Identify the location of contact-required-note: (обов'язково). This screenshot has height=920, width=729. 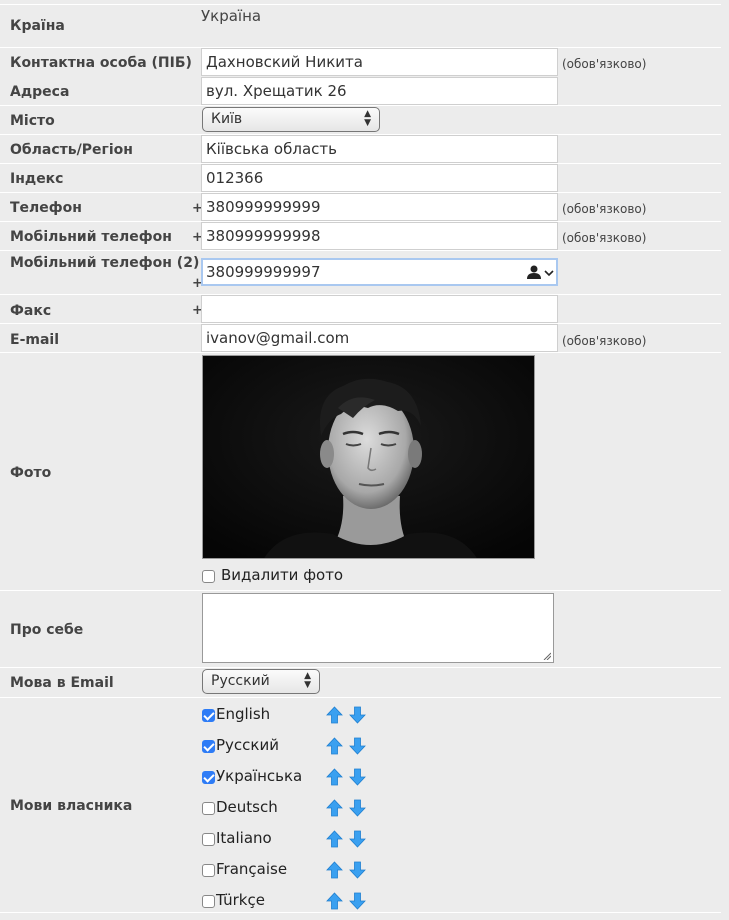
(604, 64).